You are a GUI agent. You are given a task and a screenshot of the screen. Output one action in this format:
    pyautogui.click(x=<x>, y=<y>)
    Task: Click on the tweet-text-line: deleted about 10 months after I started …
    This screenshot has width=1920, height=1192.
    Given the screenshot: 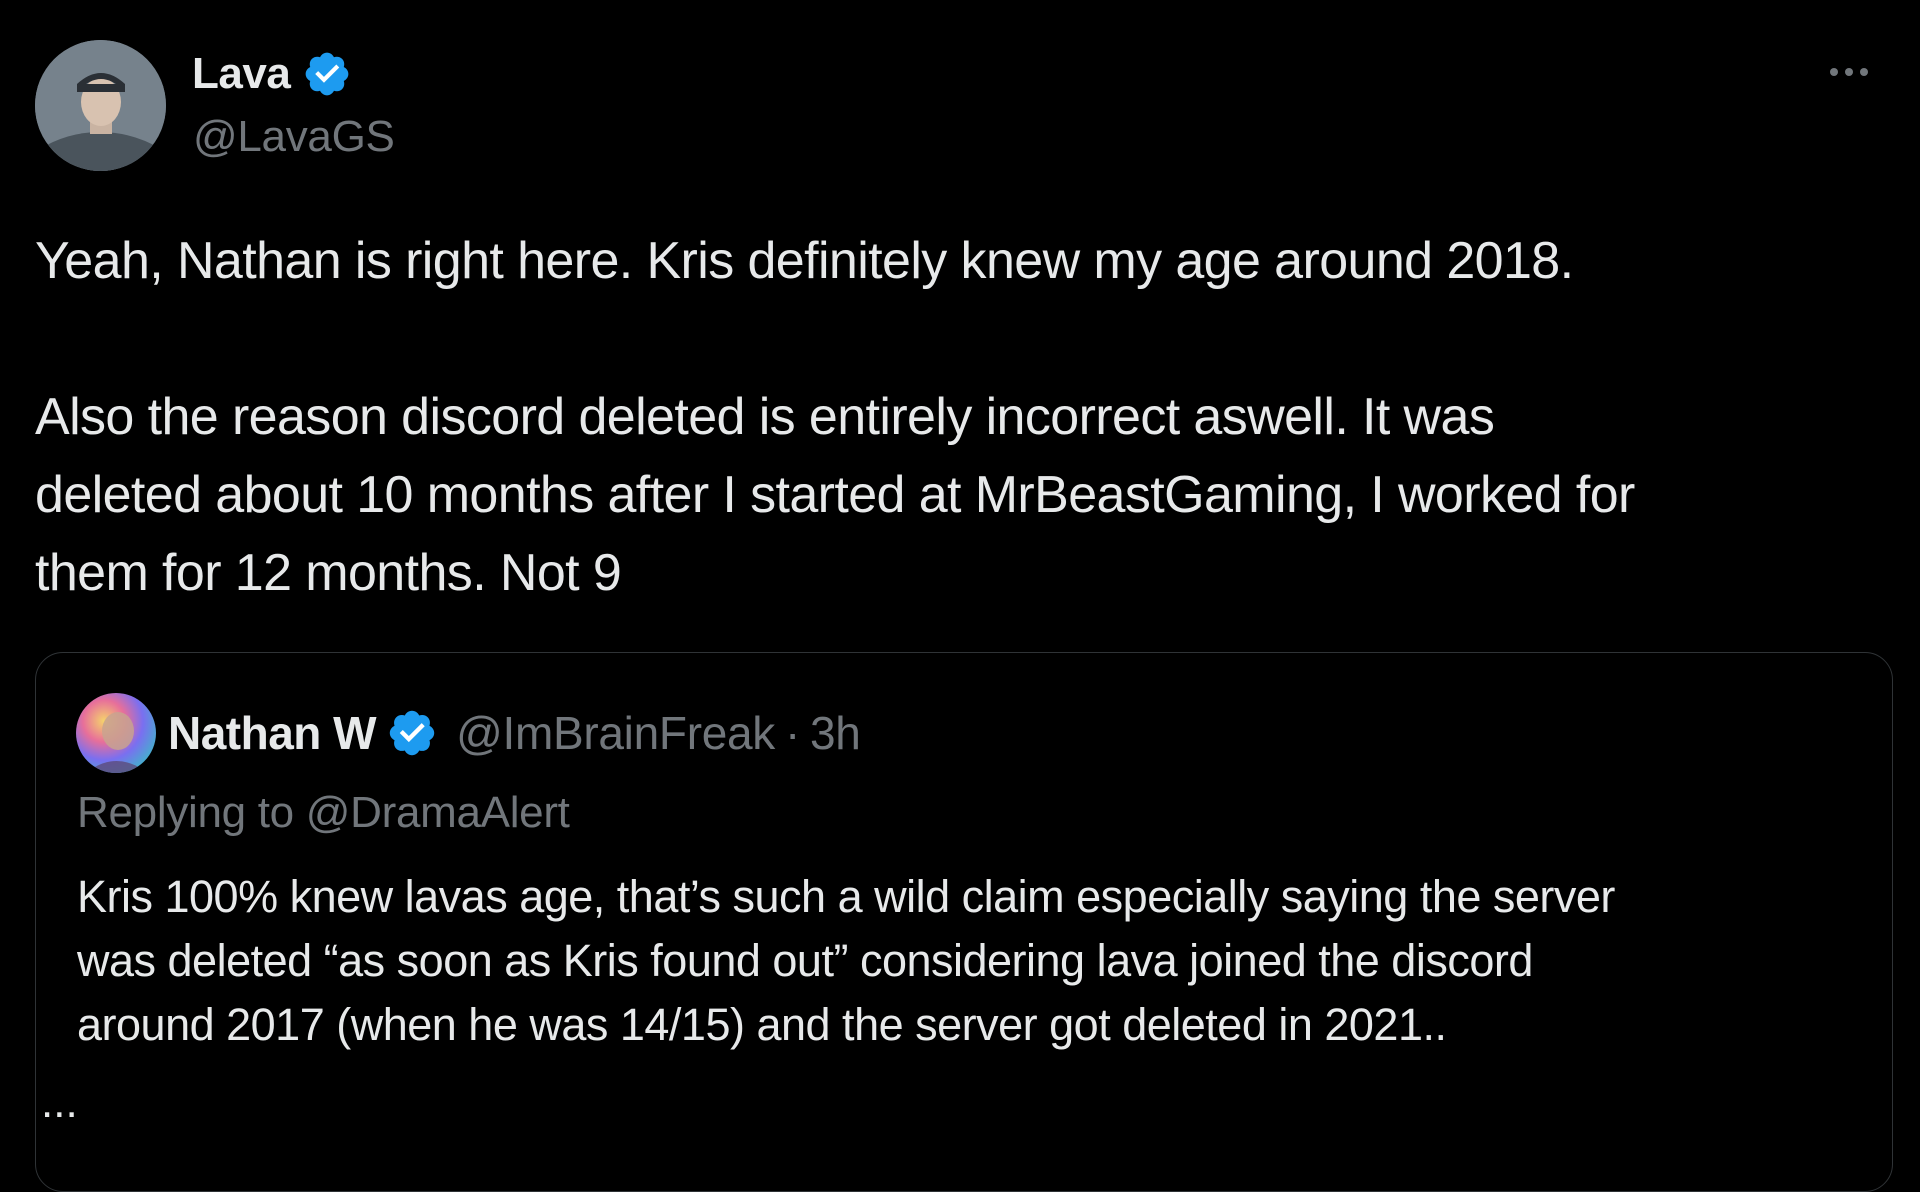 What is the action you would take?
    pyautogui.click(x=835, y=495)
    